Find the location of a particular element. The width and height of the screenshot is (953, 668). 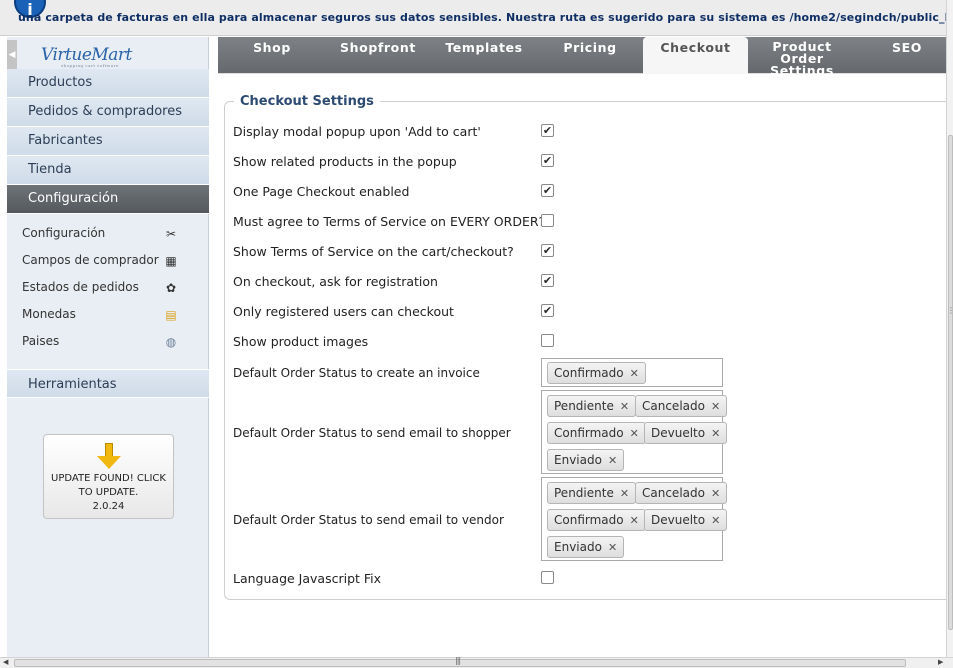

invoice-status-select: Confirmado ✕ is located at coordinates (632, 372).